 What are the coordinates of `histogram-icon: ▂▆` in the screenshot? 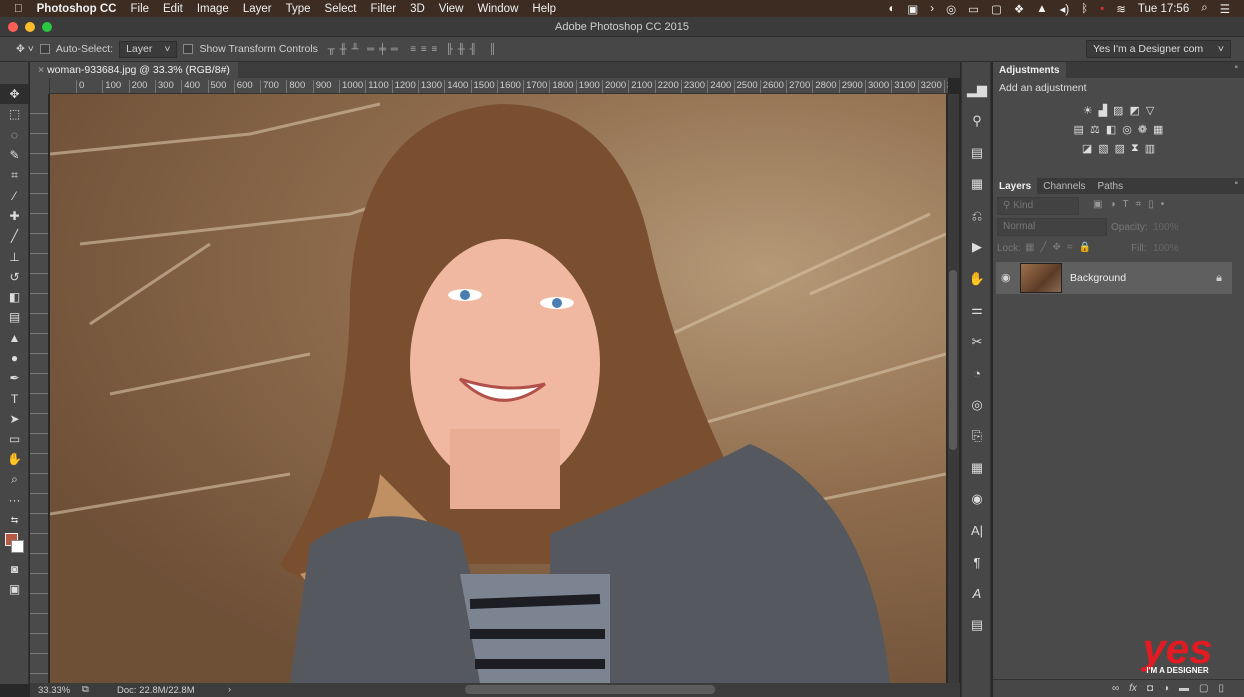 It's located at (977, 90).